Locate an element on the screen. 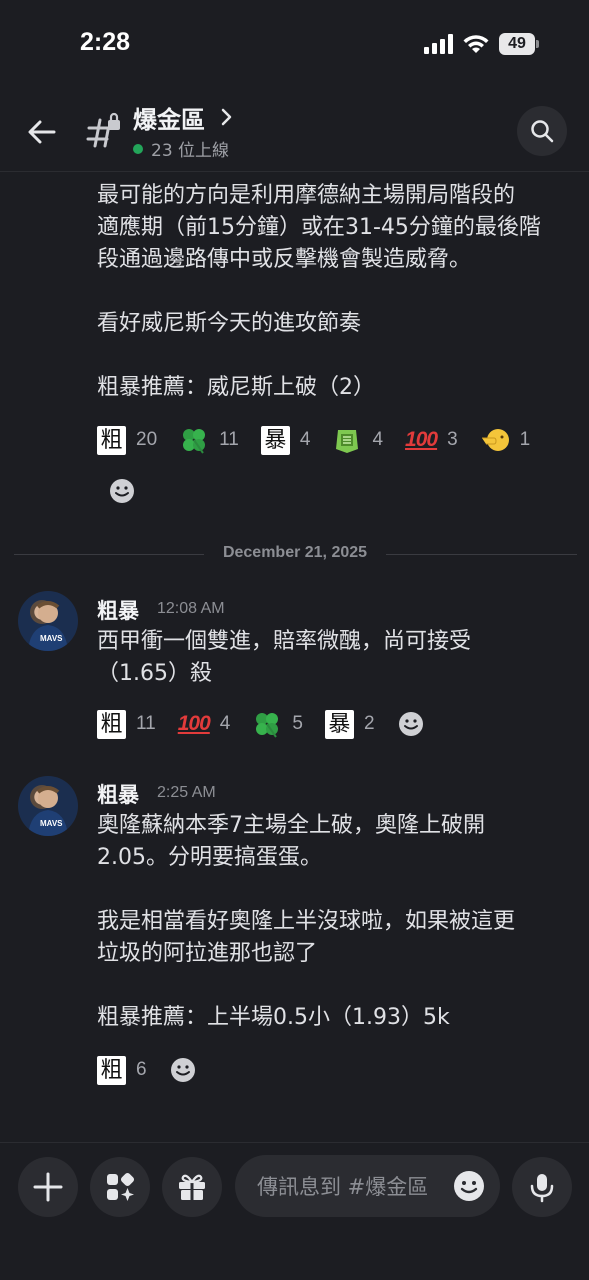  reaction-chip: 4 is located at coordinates (357, 440).